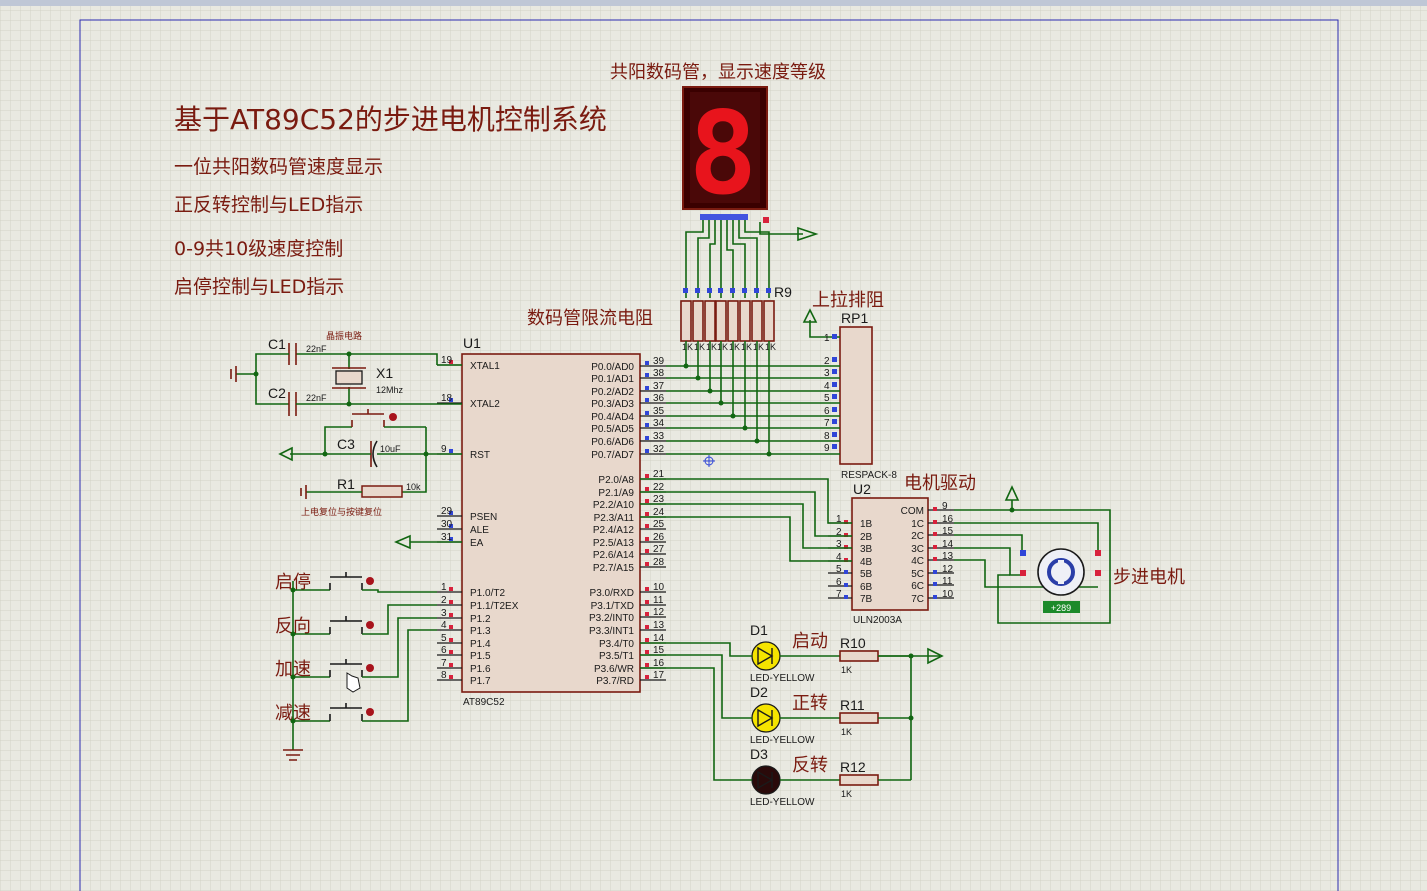 The height and width of the screenshot is (891, 1427). Describe the element at coordinates (948, 594) in the screenshot. I see `driver-pin-number: 10` at that location.